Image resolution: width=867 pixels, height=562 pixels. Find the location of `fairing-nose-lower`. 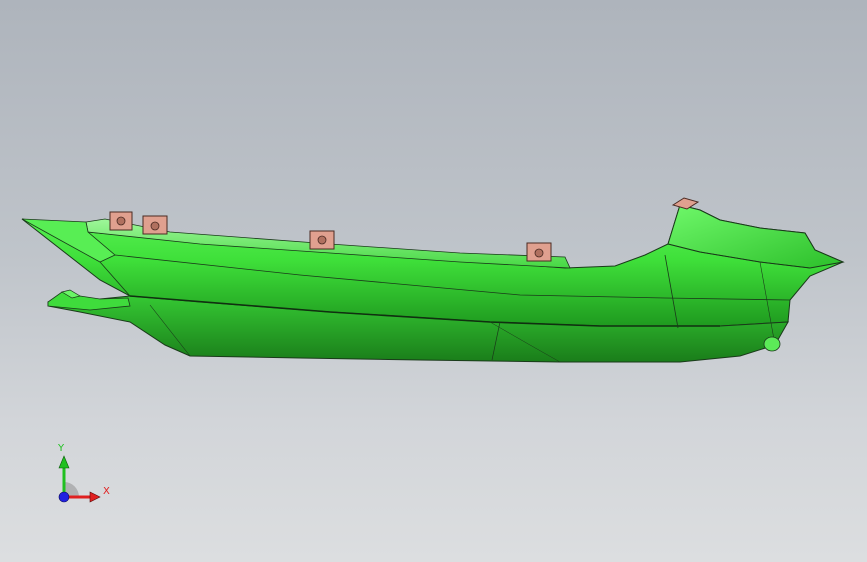

fairing-nose-lower is located at coordinates (89, 301).